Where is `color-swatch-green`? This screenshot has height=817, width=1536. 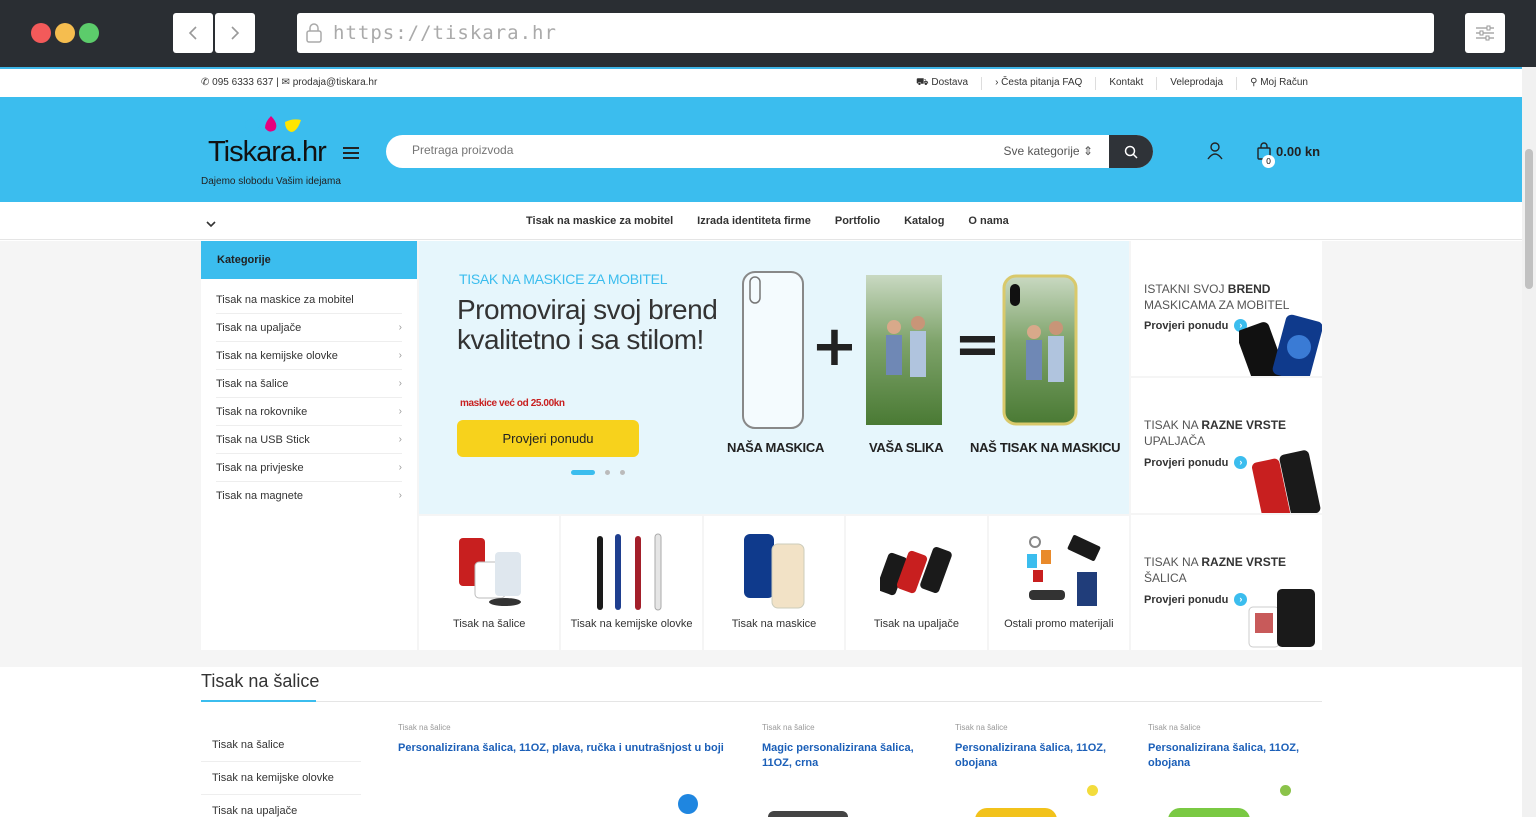
color-swatch-green is located at coordinates (1285, 790).